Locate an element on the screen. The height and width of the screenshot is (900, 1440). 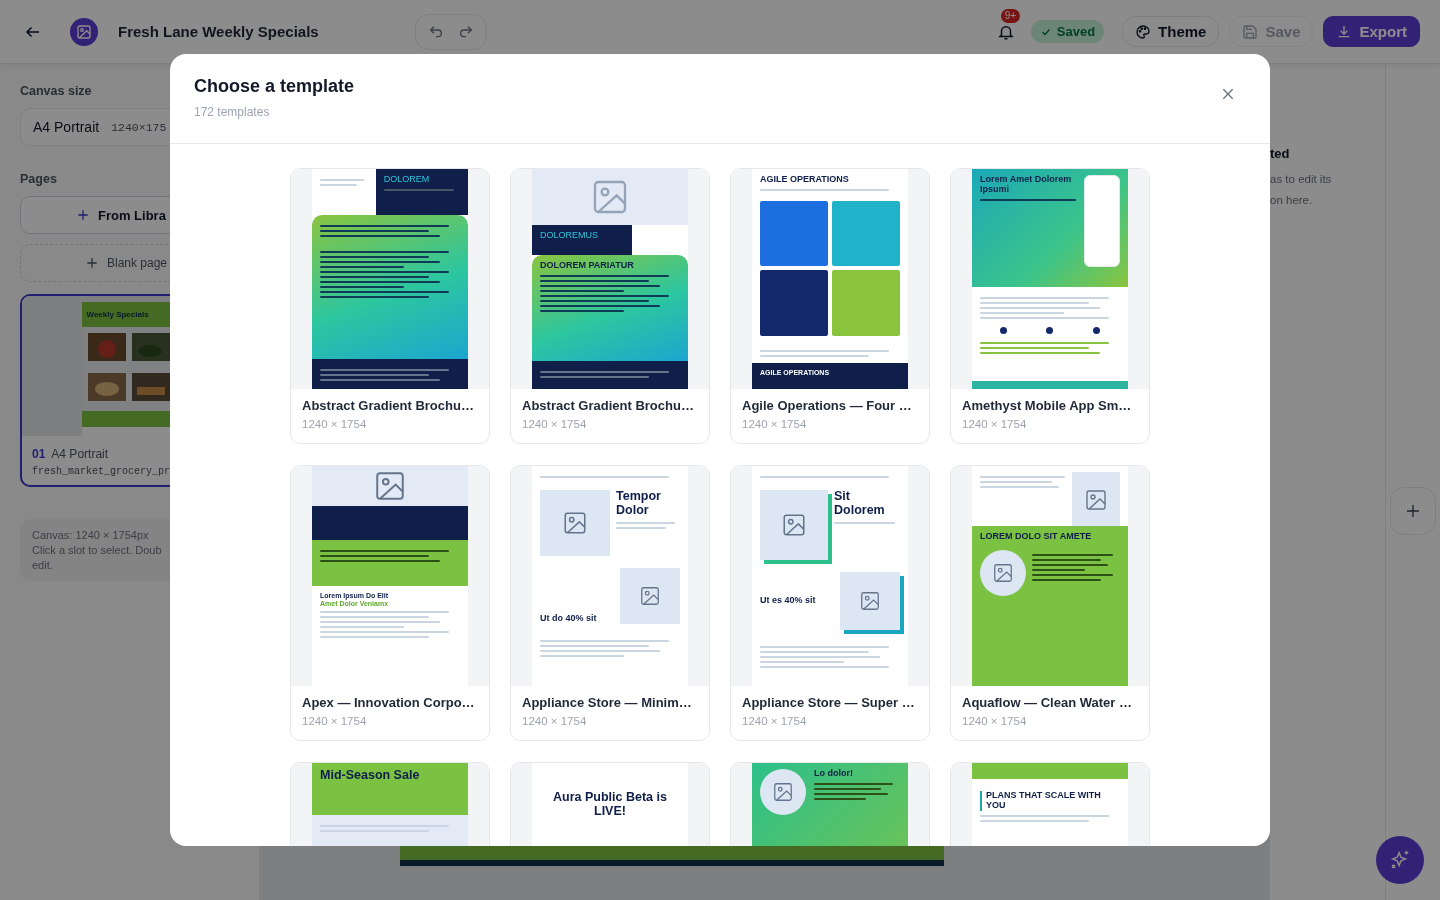
page-file-name: fresh_market_grocery_pr is located at coordinates (102, 471).